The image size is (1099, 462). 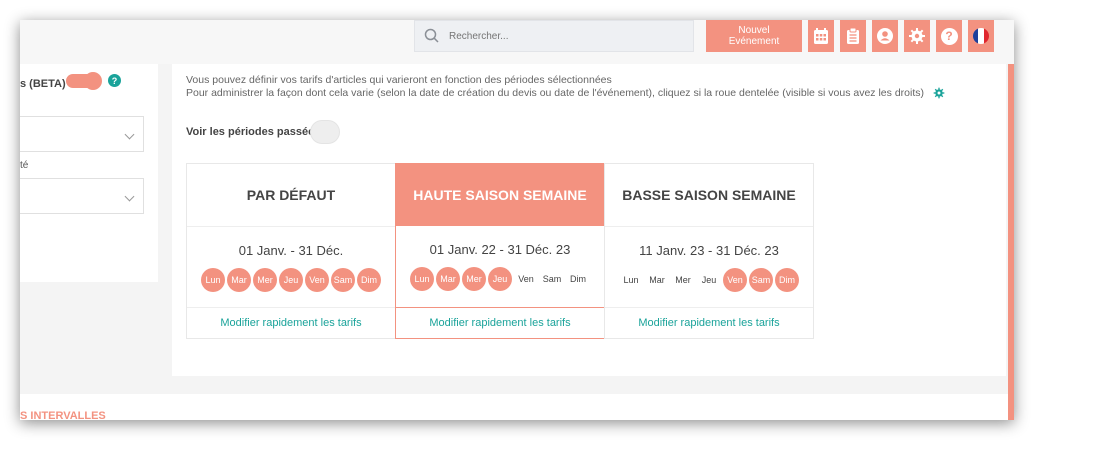 What do you see at coordinates (1011, 242) in the screenshot?
I see `vertical-scrollbar` at bounding box center [1011, 242].